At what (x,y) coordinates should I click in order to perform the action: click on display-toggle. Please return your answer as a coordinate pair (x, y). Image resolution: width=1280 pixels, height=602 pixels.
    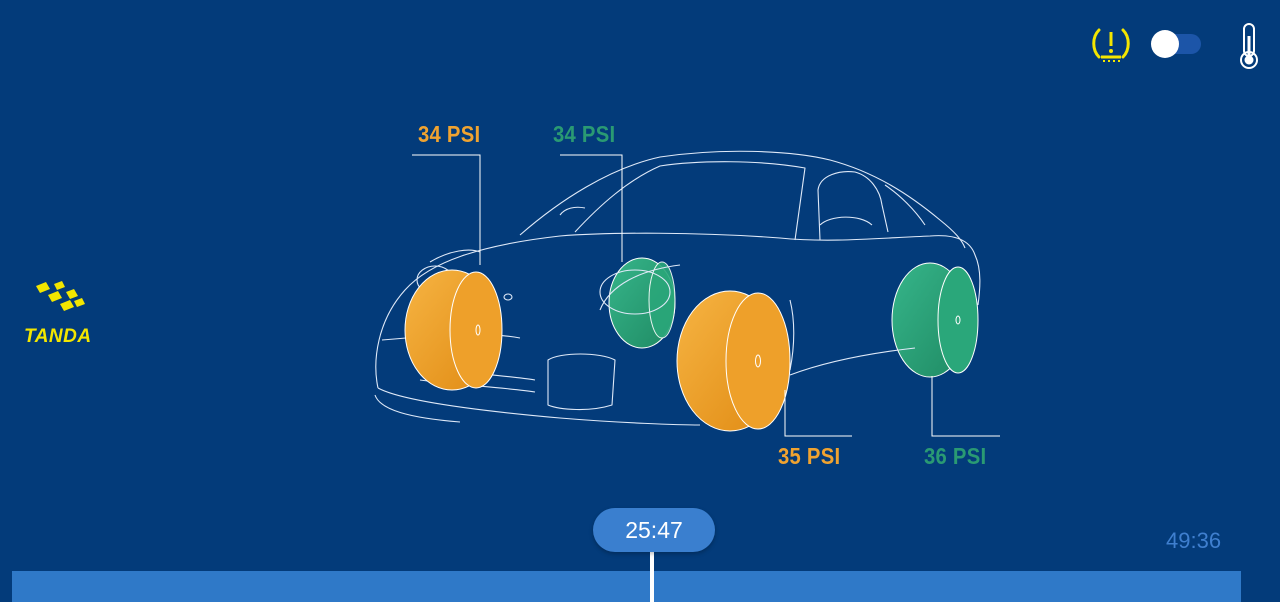
    Looking at the image, I should click on (1176, 44).